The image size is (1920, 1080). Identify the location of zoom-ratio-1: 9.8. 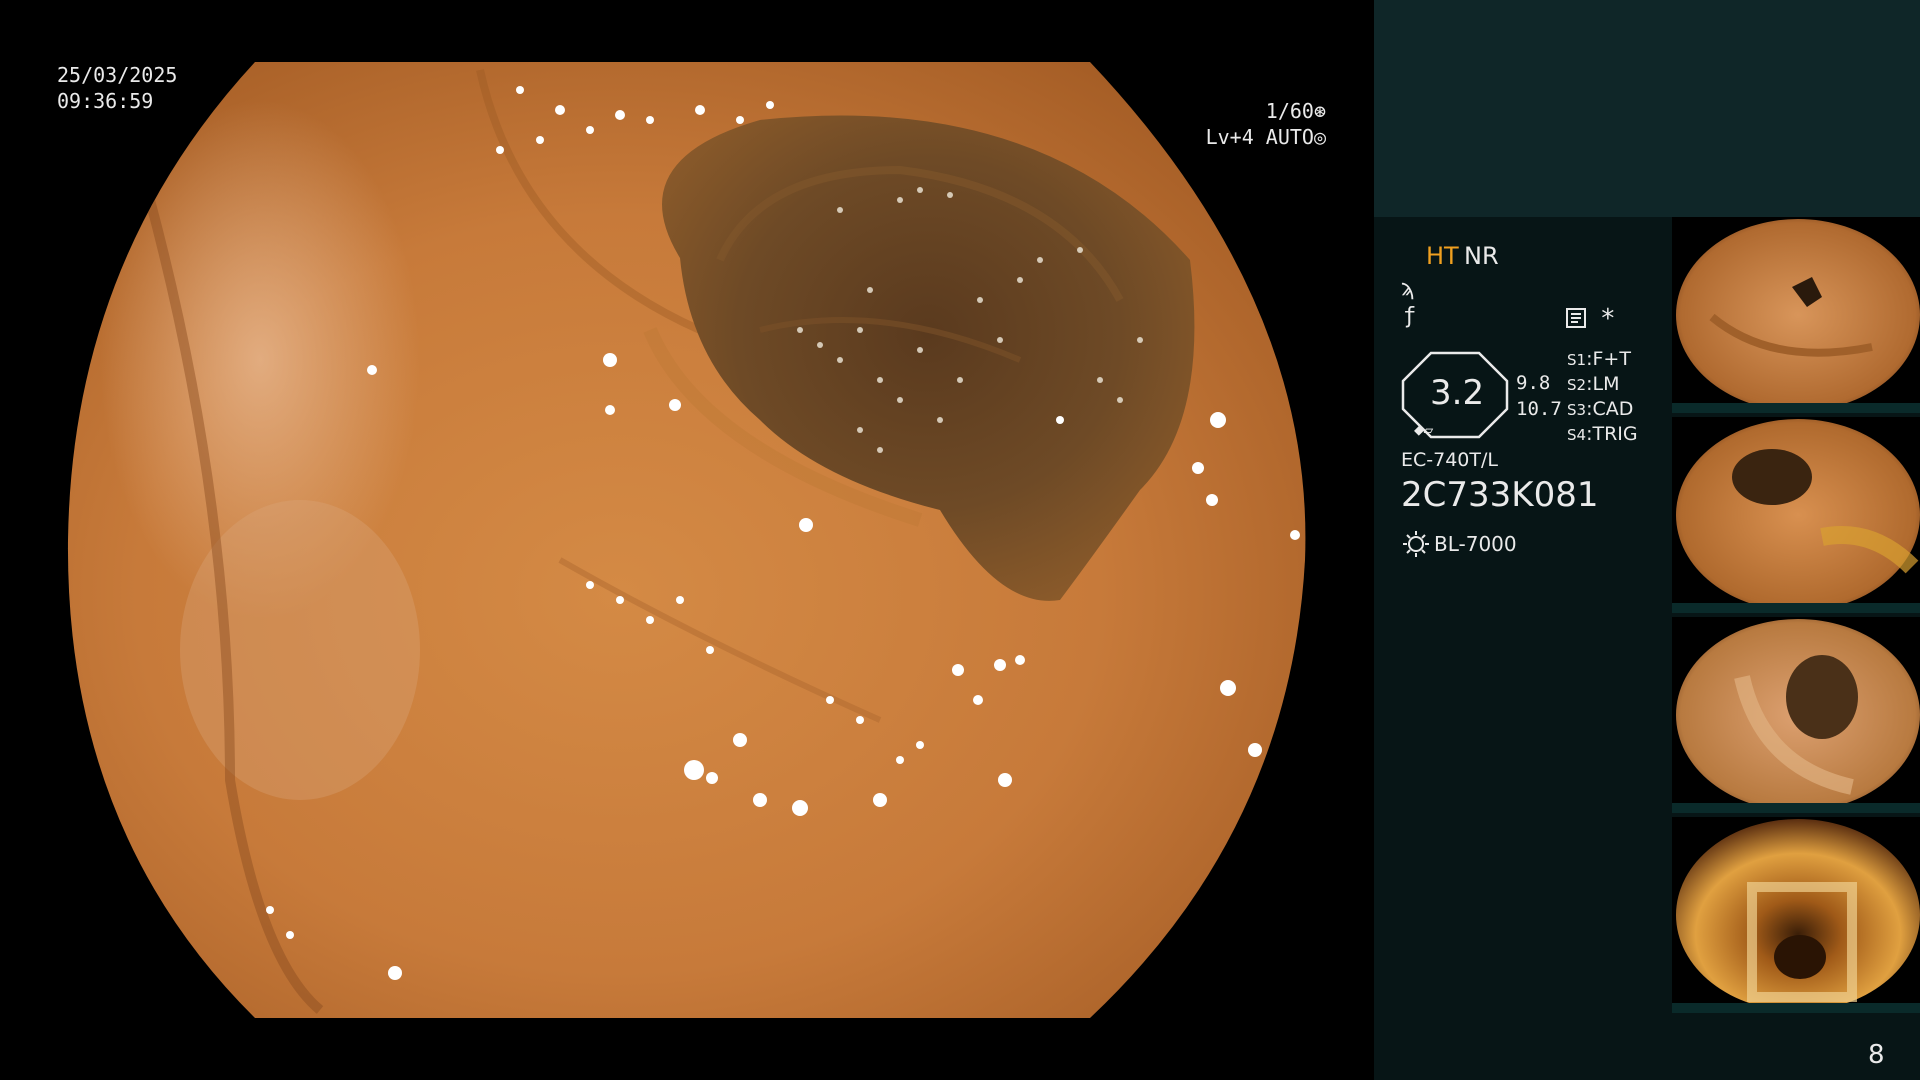
(1533, 383).